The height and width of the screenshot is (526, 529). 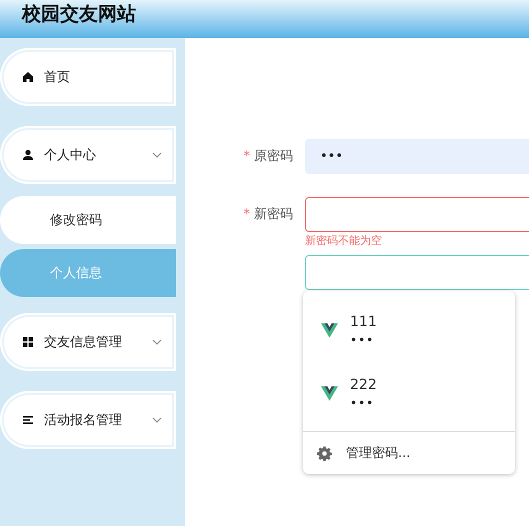 I want to click on menu-label: 首页, so click(x=57, y=77).